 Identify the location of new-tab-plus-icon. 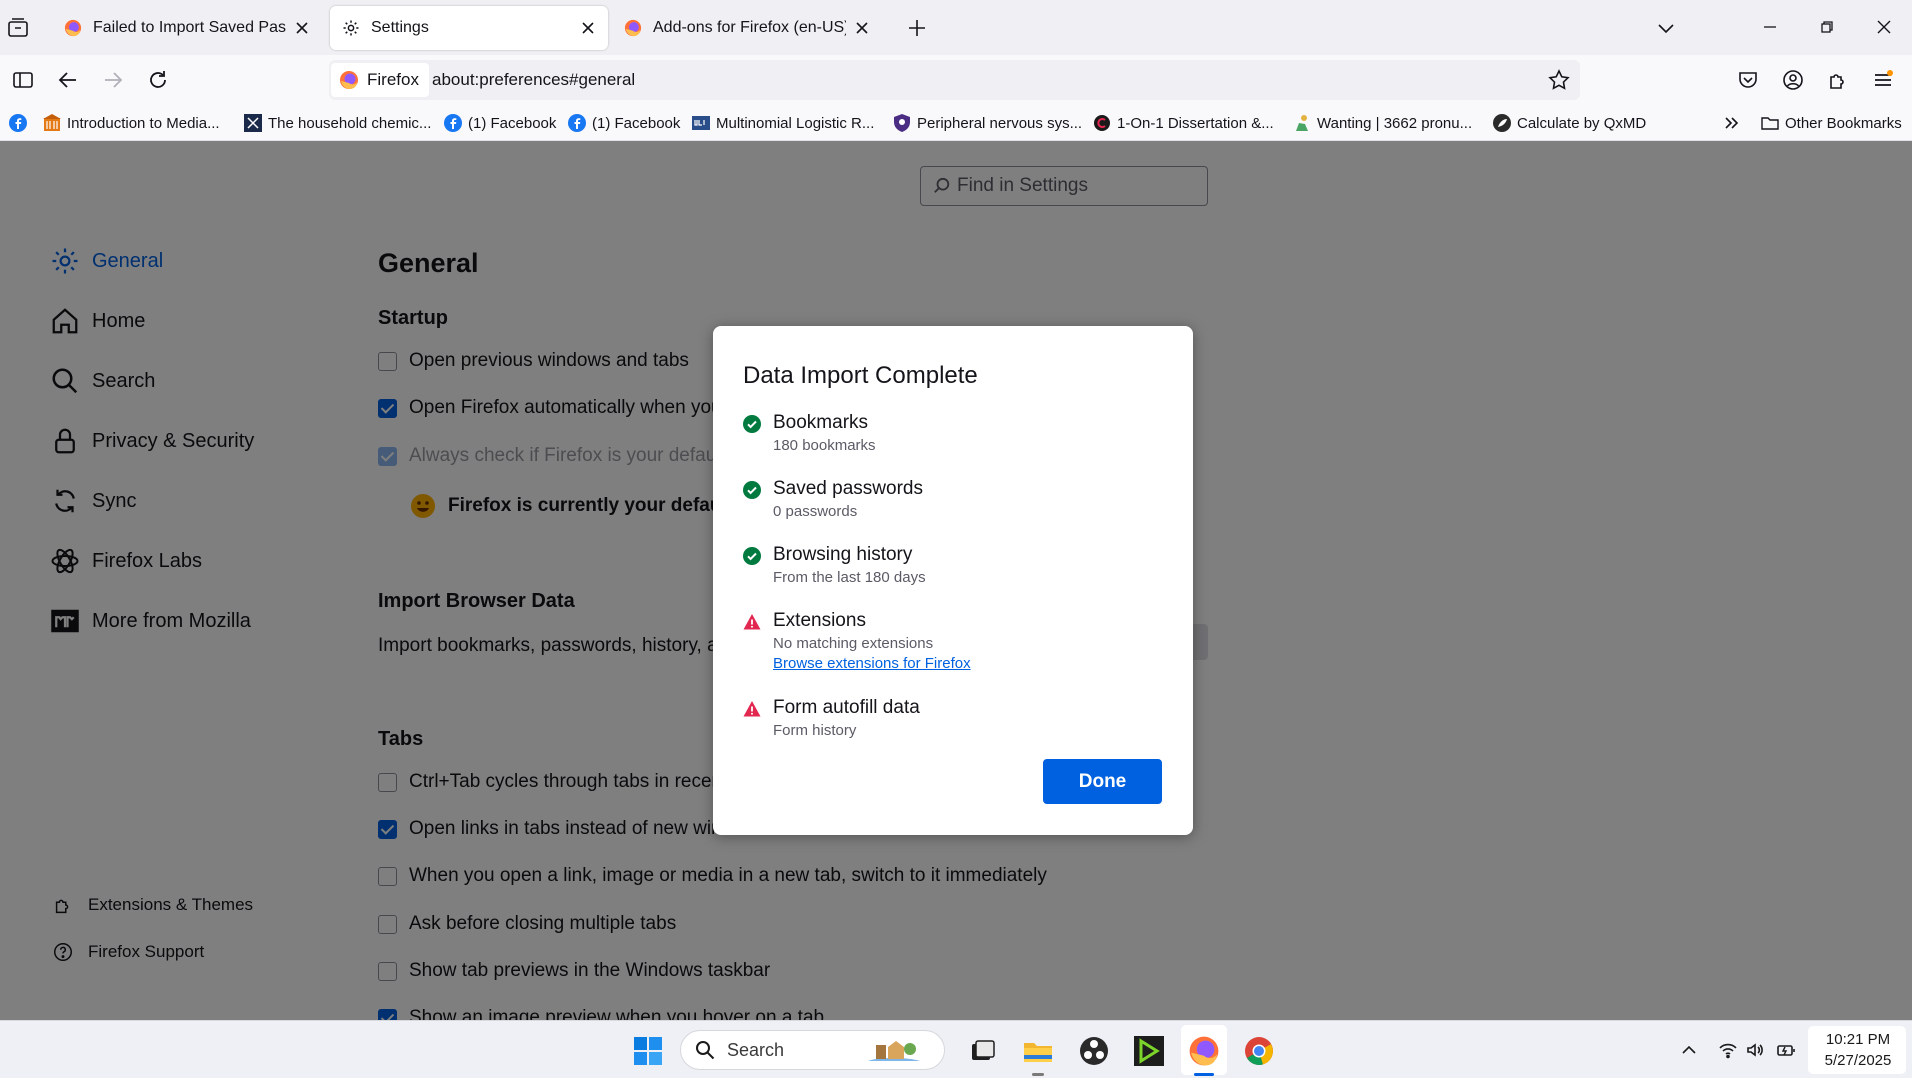
(917, 28).